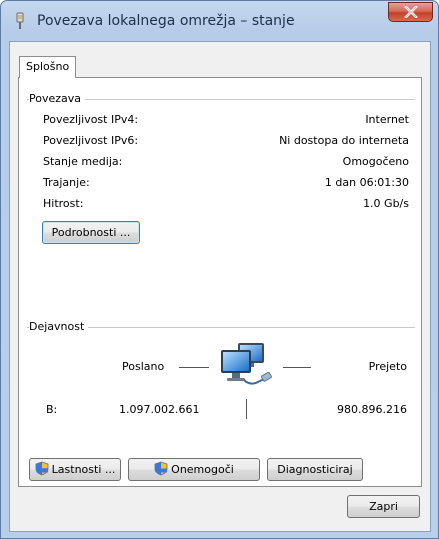 This screenshot has height=539, width=439. I want to click on received-dash, so click(297, 367).